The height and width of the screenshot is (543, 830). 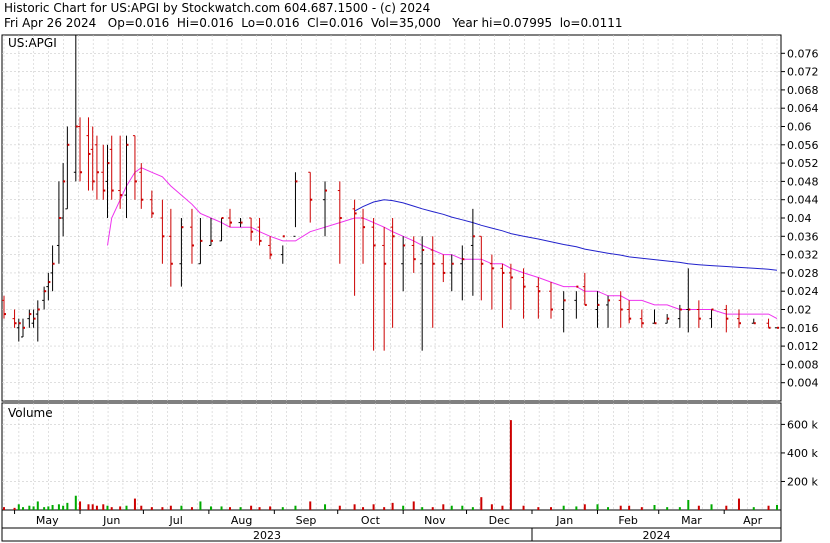 What do you see at coordinates (799, 127) in the screenshot?
I see `y-tick-label: 0.06` at bounding box center [799, 127].